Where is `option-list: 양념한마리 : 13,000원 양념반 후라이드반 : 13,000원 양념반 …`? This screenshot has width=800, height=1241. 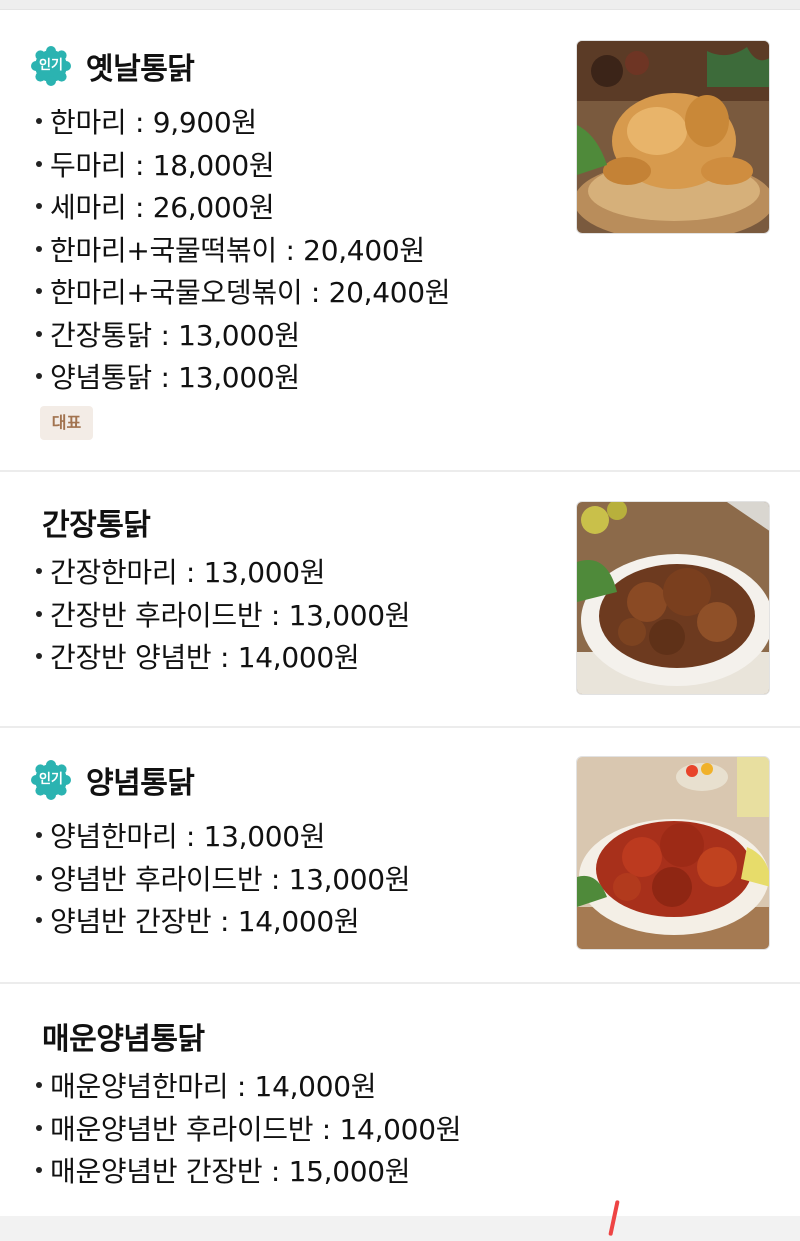 option-list: 양념한마리 : 13,000원 양념반 후라이드반 : 13,000원 양념반 … is located at coordinates (223, 880).